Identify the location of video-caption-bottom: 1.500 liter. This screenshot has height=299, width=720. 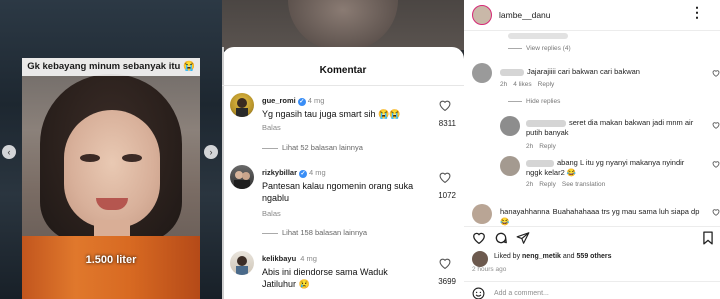
(111, 260).